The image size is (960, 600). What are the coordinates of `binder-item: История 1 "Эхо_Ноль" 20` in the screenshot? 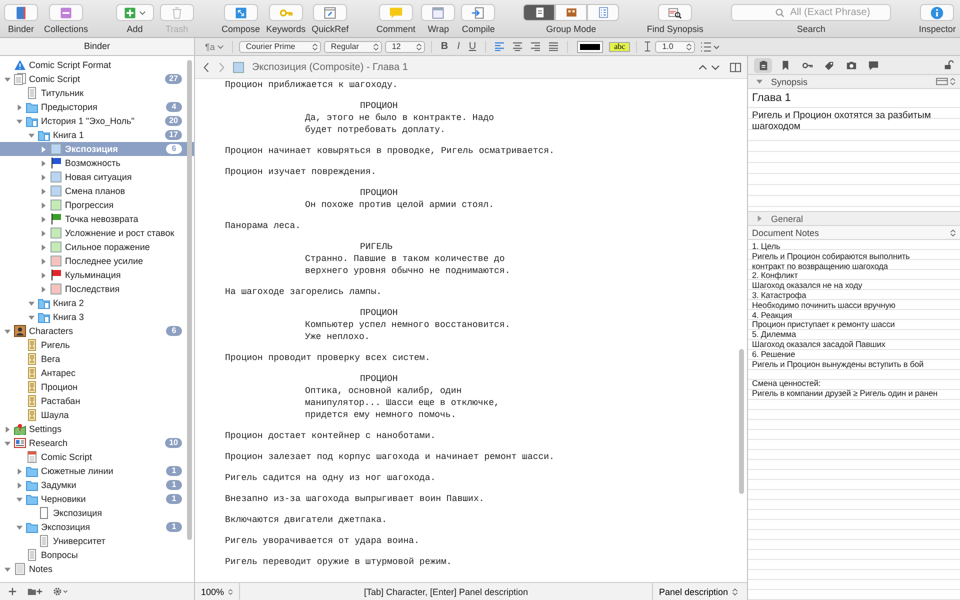 It's located at (97, 121).